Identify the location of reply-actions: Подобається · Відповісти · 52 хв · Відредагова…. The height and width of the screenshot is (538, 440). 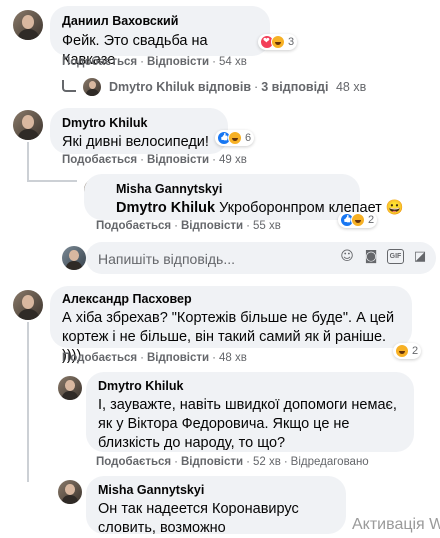
(232, 462).